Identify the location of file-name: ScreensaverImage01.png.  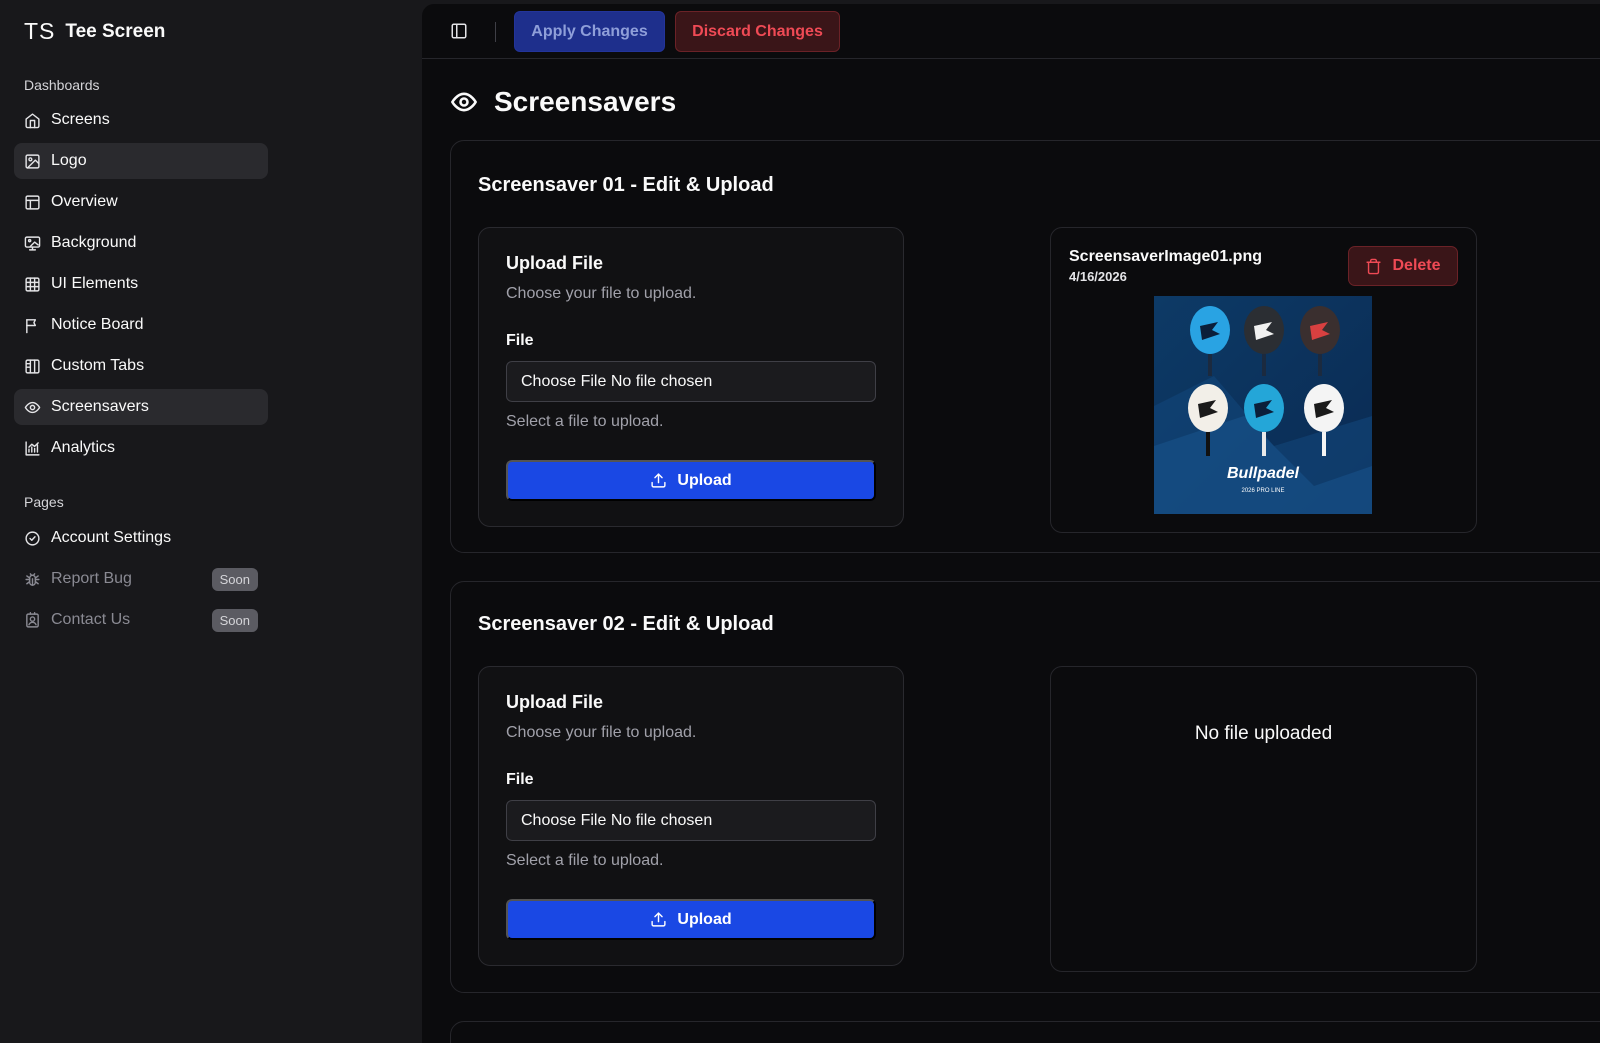
(1165, 256).